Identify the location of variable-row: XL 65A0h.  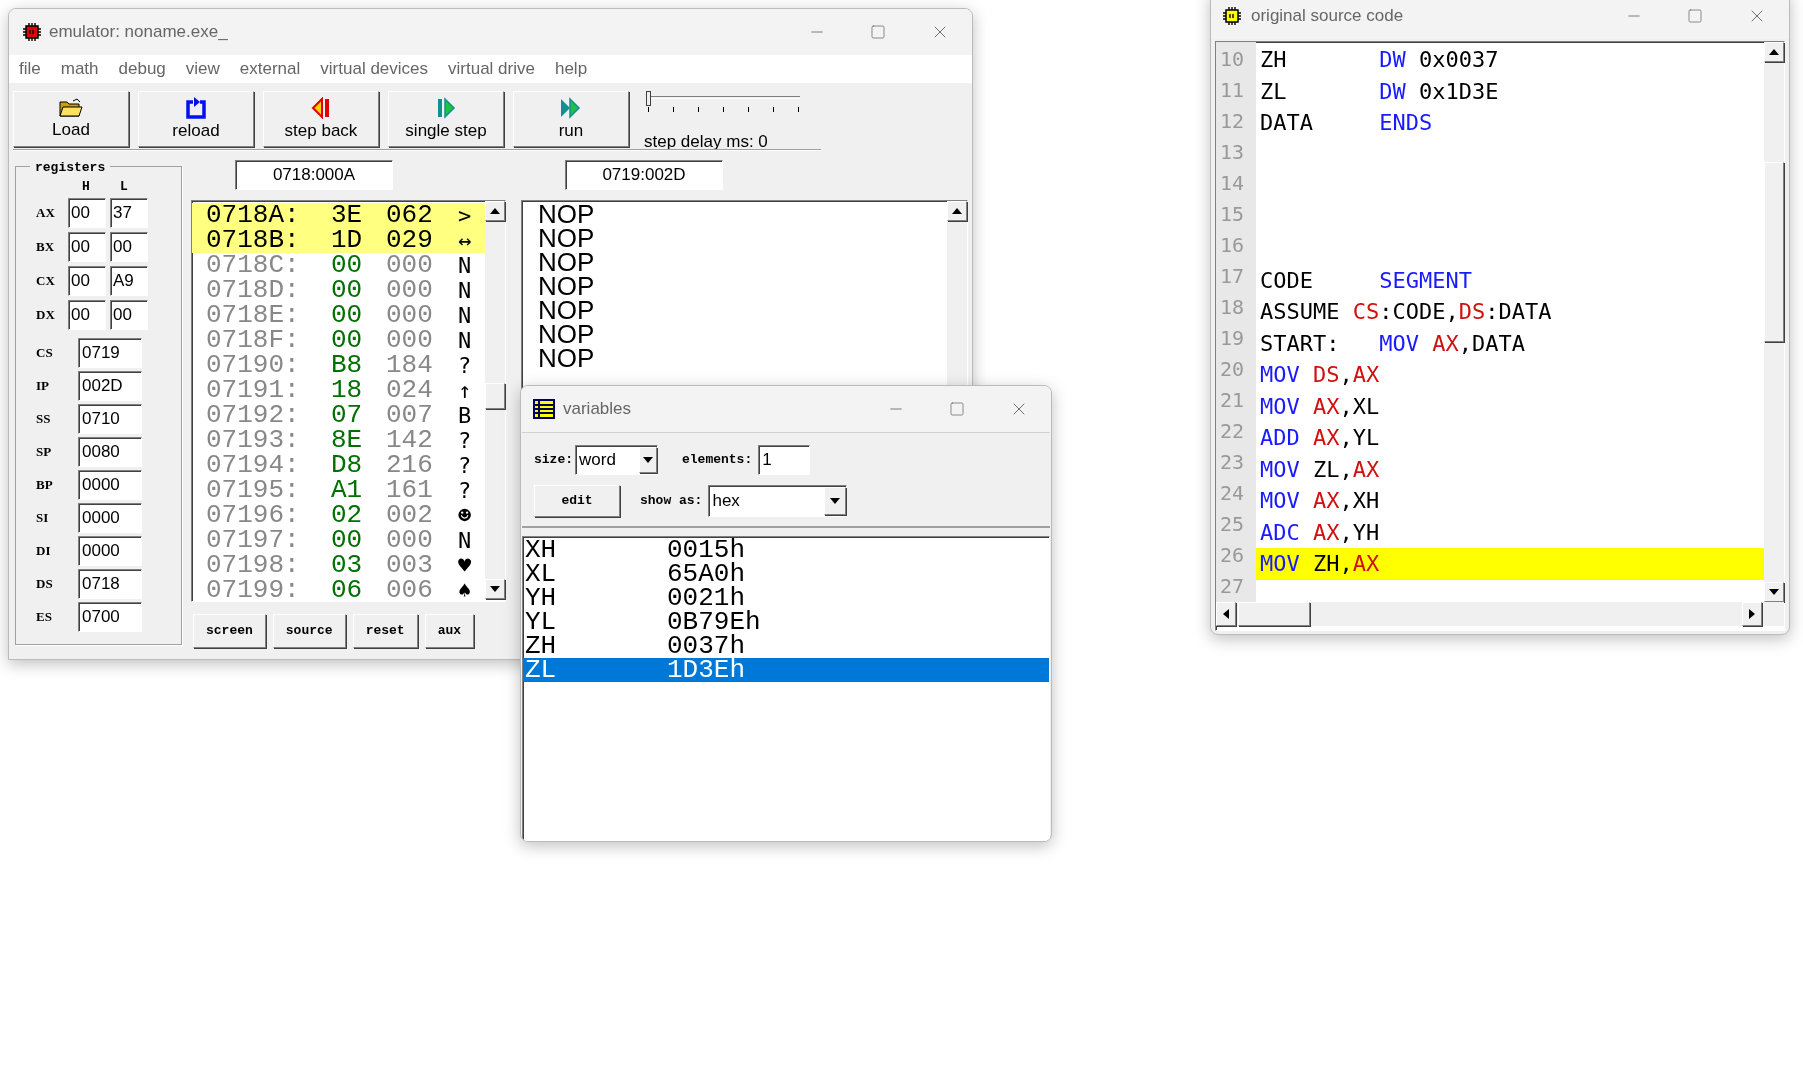
(786, 574).